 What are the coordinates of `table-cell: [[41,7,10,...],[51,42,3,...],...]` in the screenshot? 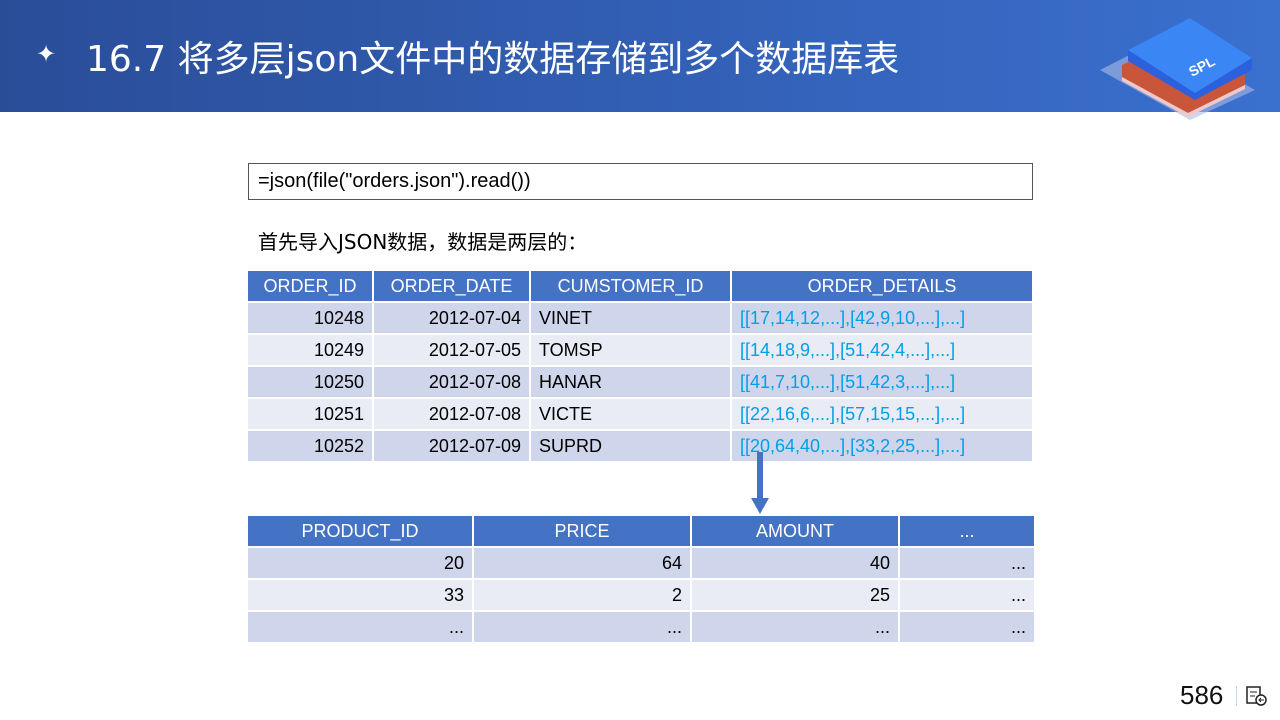 It's located at (882, 382).